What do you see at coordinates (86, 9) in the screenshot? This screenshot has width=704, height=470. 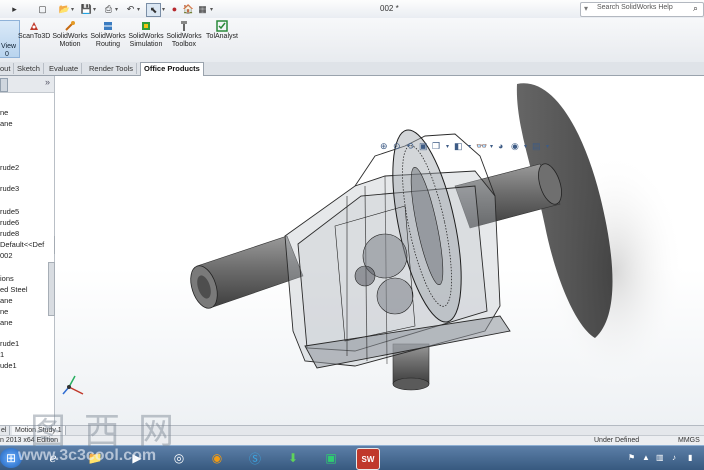 I see `save-icon: 💾` at bounding box center [86, 9].